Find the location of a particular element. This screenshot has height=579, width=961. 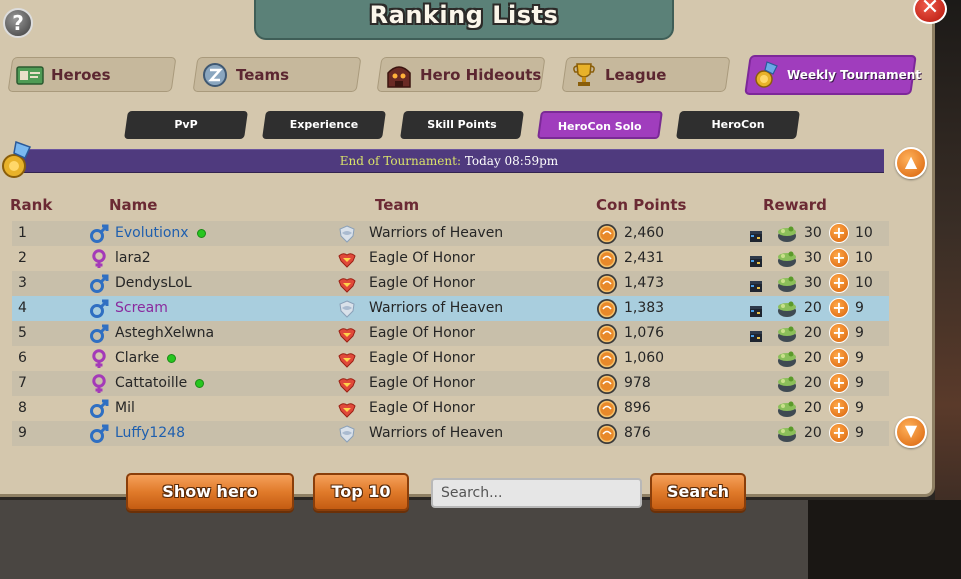

table-row: 8 Mil Eagle Of Honor 896 20 +9 is located at coordinates (450, 408).